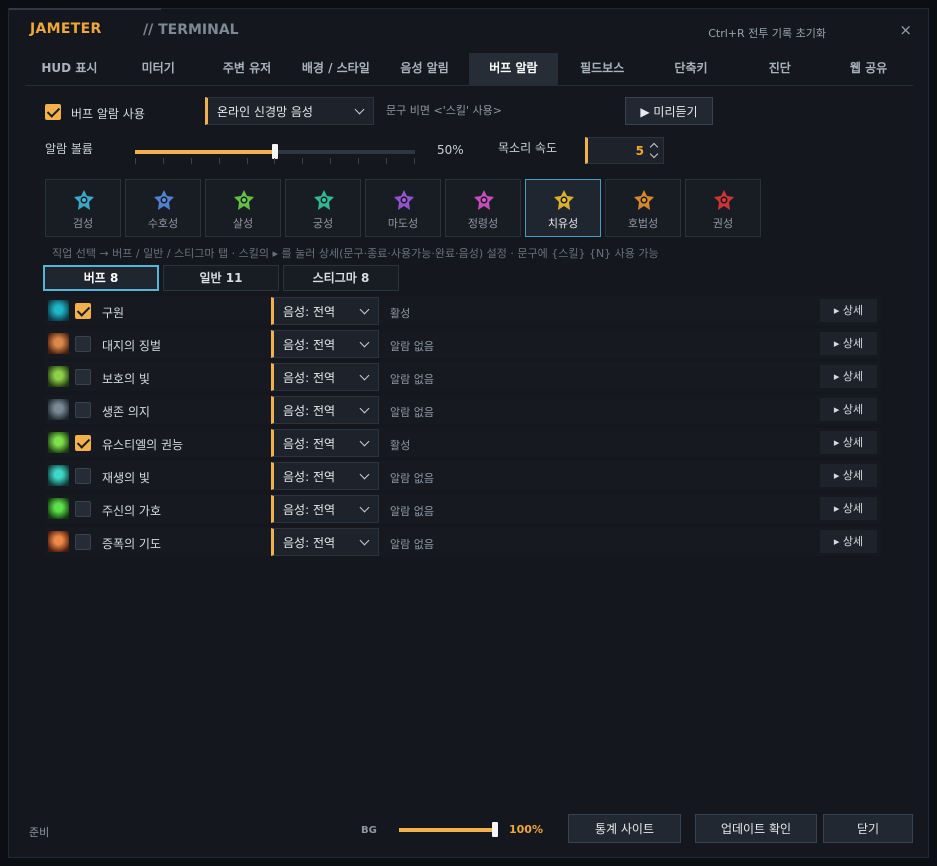 Image resolution: width=937 pixels, height=866 pixels. Describe the element at coordinates (243, 208) in the screenshot. I see `class-option-2: 살성` at that location.